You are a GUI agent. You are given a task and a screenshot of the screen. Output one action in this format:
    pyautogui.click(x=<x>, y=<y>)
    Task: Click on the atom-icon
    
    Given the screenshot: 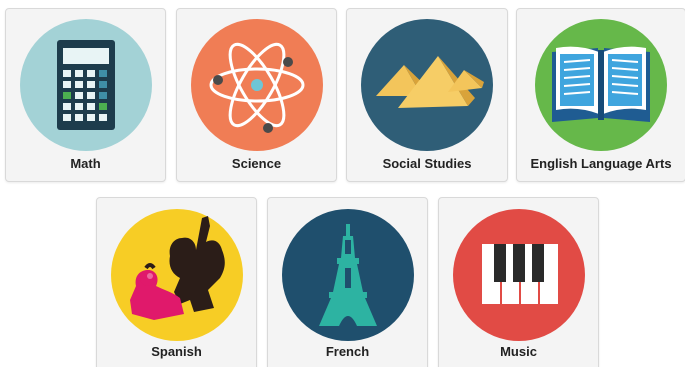 What is the action you would take?
    pyautogui.click(x=257, y=85)
    